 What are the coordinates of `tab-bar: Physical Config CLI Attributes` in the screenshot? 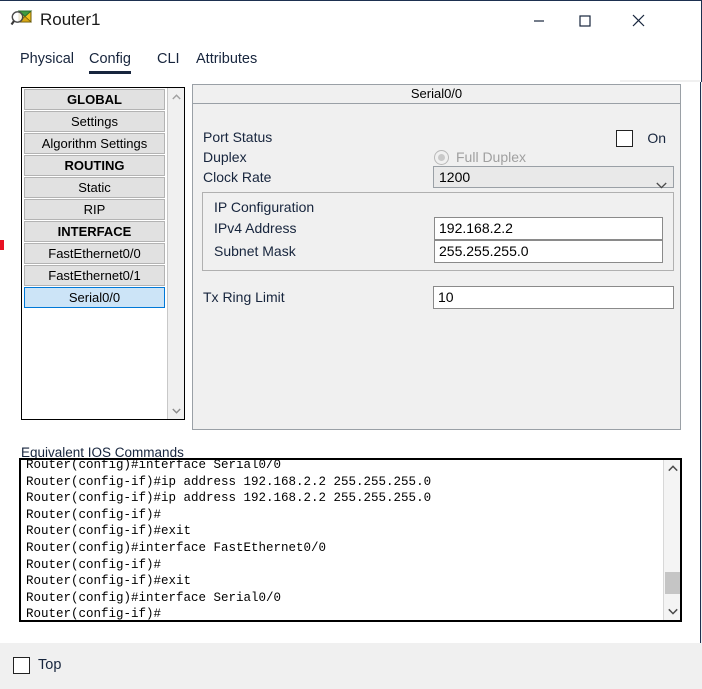 It's located at (351, 80).